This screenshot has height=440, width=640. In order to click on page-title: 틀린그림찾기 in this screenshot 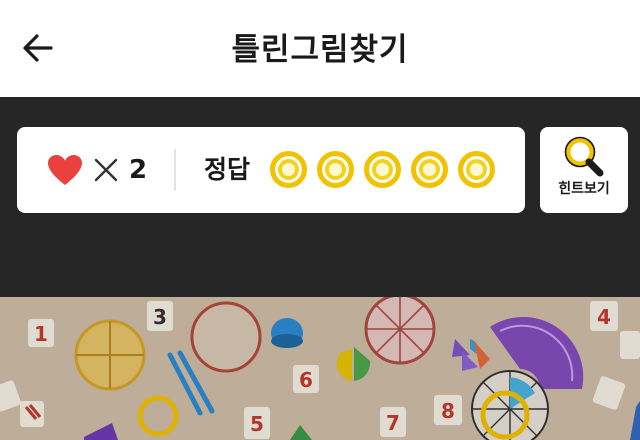, I will do `click(320, 50)`.